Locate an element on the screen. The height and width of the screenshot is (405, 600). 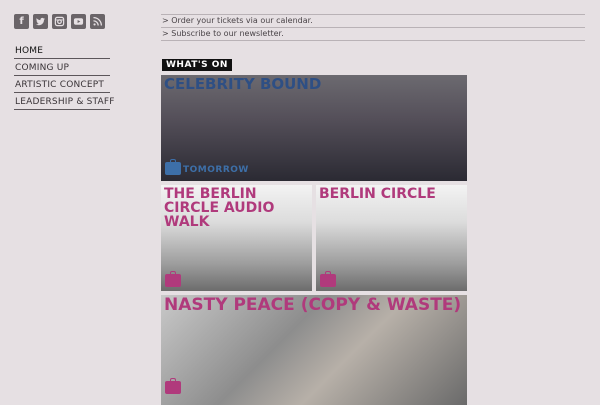
facebook-icon: f is located at coordinates (21, 21).